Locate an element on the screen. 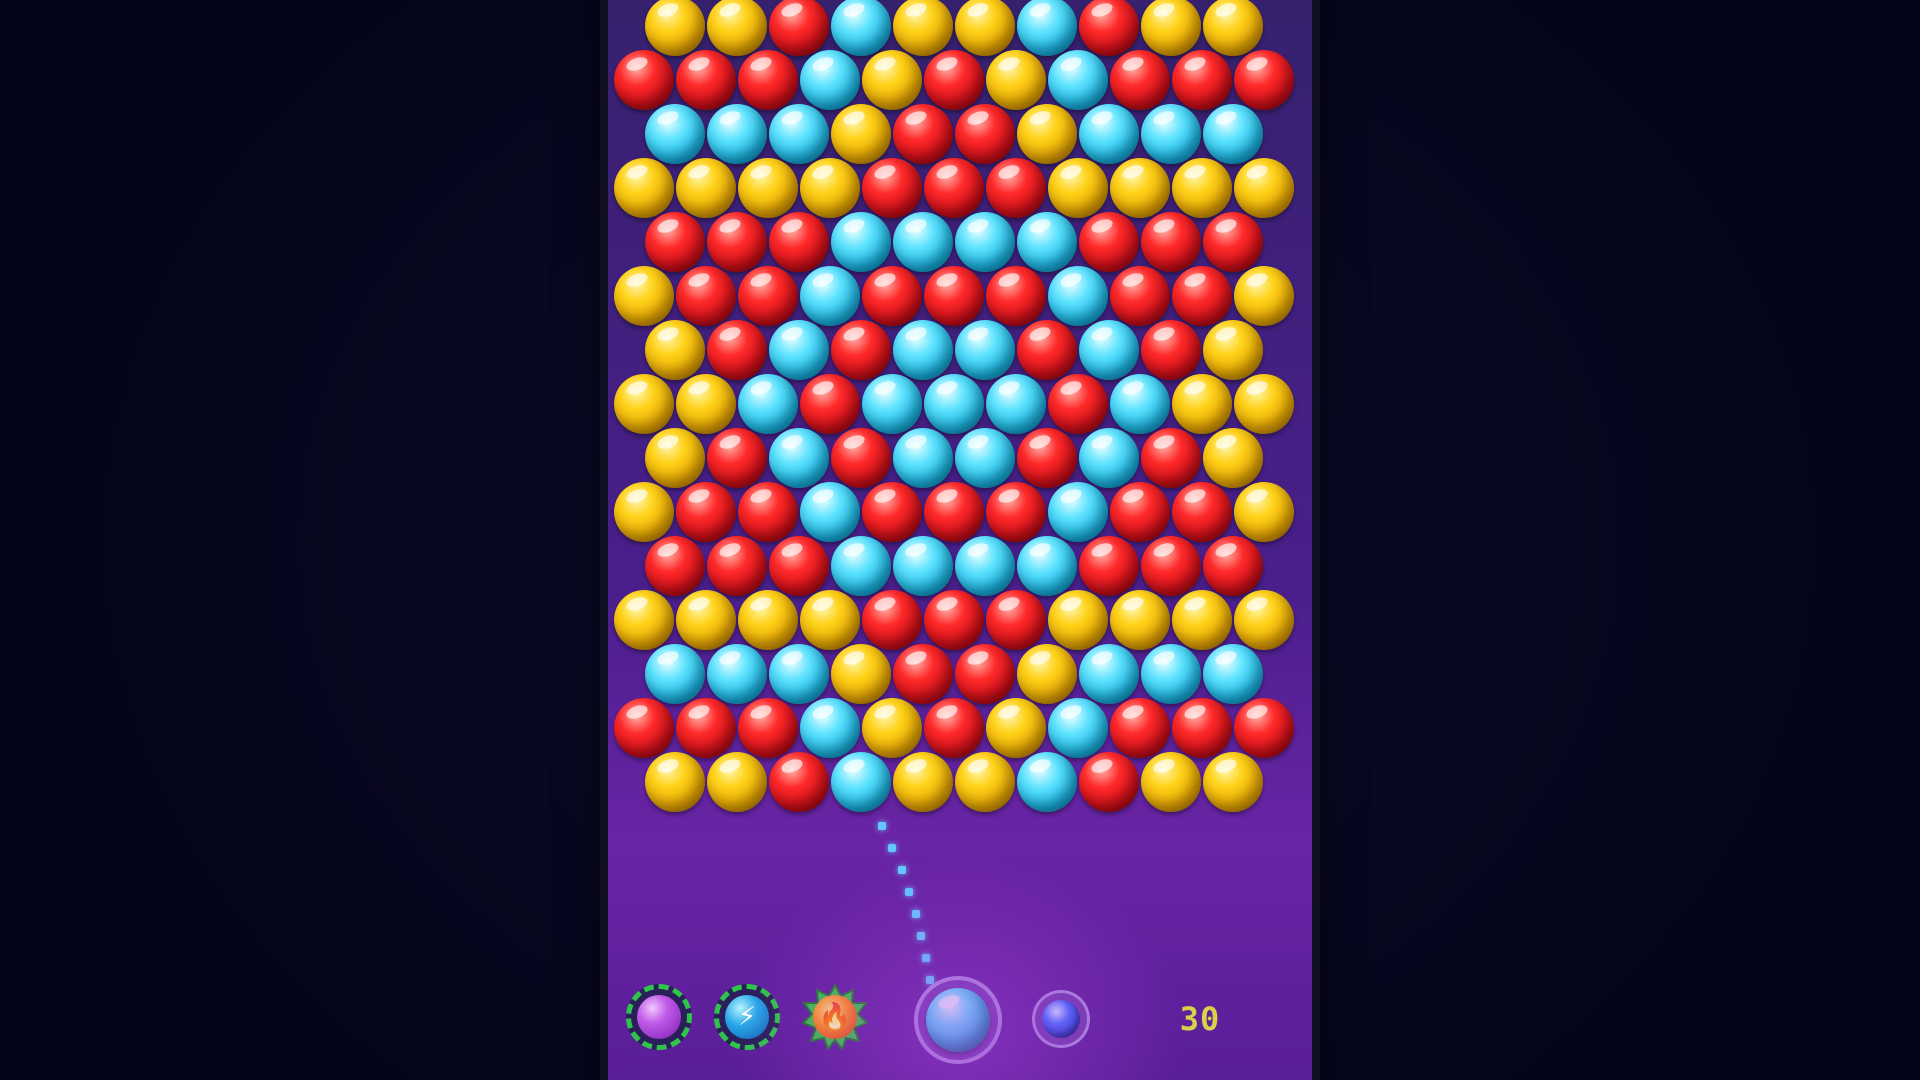 The width and height of the screenshot is (1920, 1080). lightning-booster: ⚡ is located at coordinates (747, 1017).